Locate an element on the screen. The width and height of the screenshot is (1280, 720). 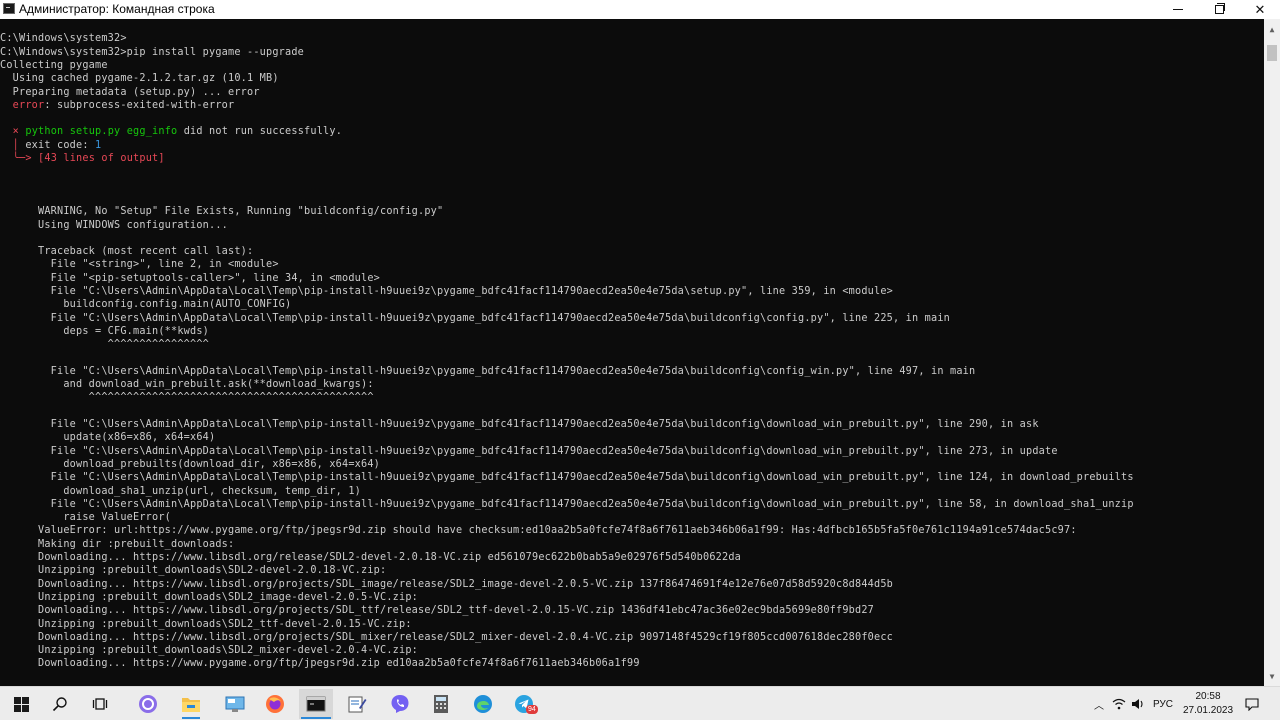
scrollbar-thumb is located at coordinates (1272, 53).